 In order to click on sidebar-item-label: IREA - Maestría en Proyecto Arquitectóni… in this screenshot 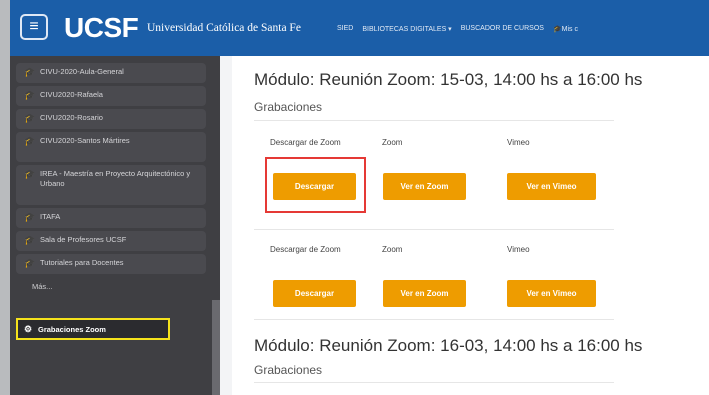, I will do `click(115, 178)`.